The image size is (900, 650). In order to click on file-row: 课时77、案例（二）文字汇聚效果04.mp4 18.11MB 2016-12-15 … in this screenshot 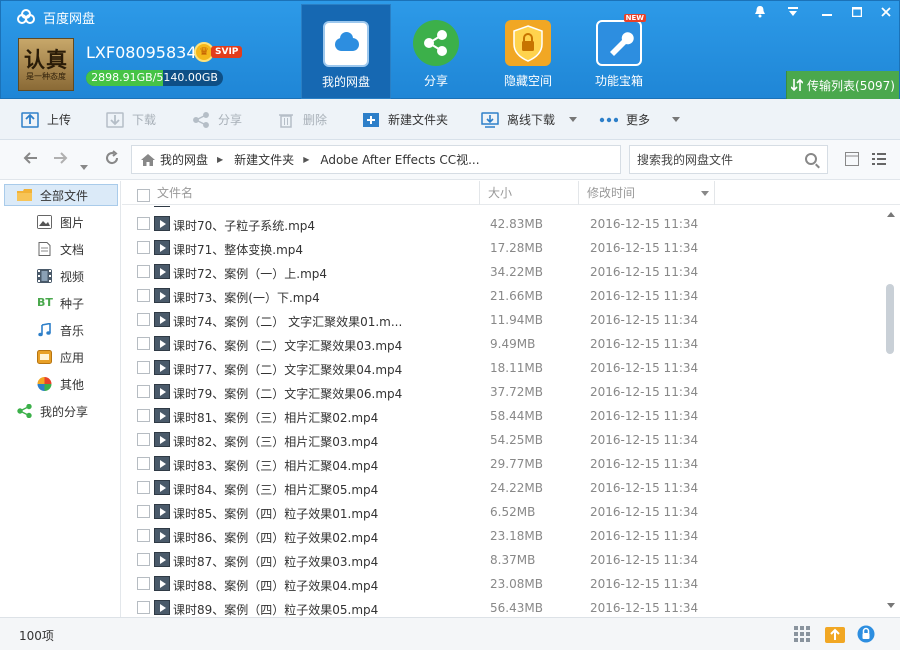, I will do `click(502, 368)`.